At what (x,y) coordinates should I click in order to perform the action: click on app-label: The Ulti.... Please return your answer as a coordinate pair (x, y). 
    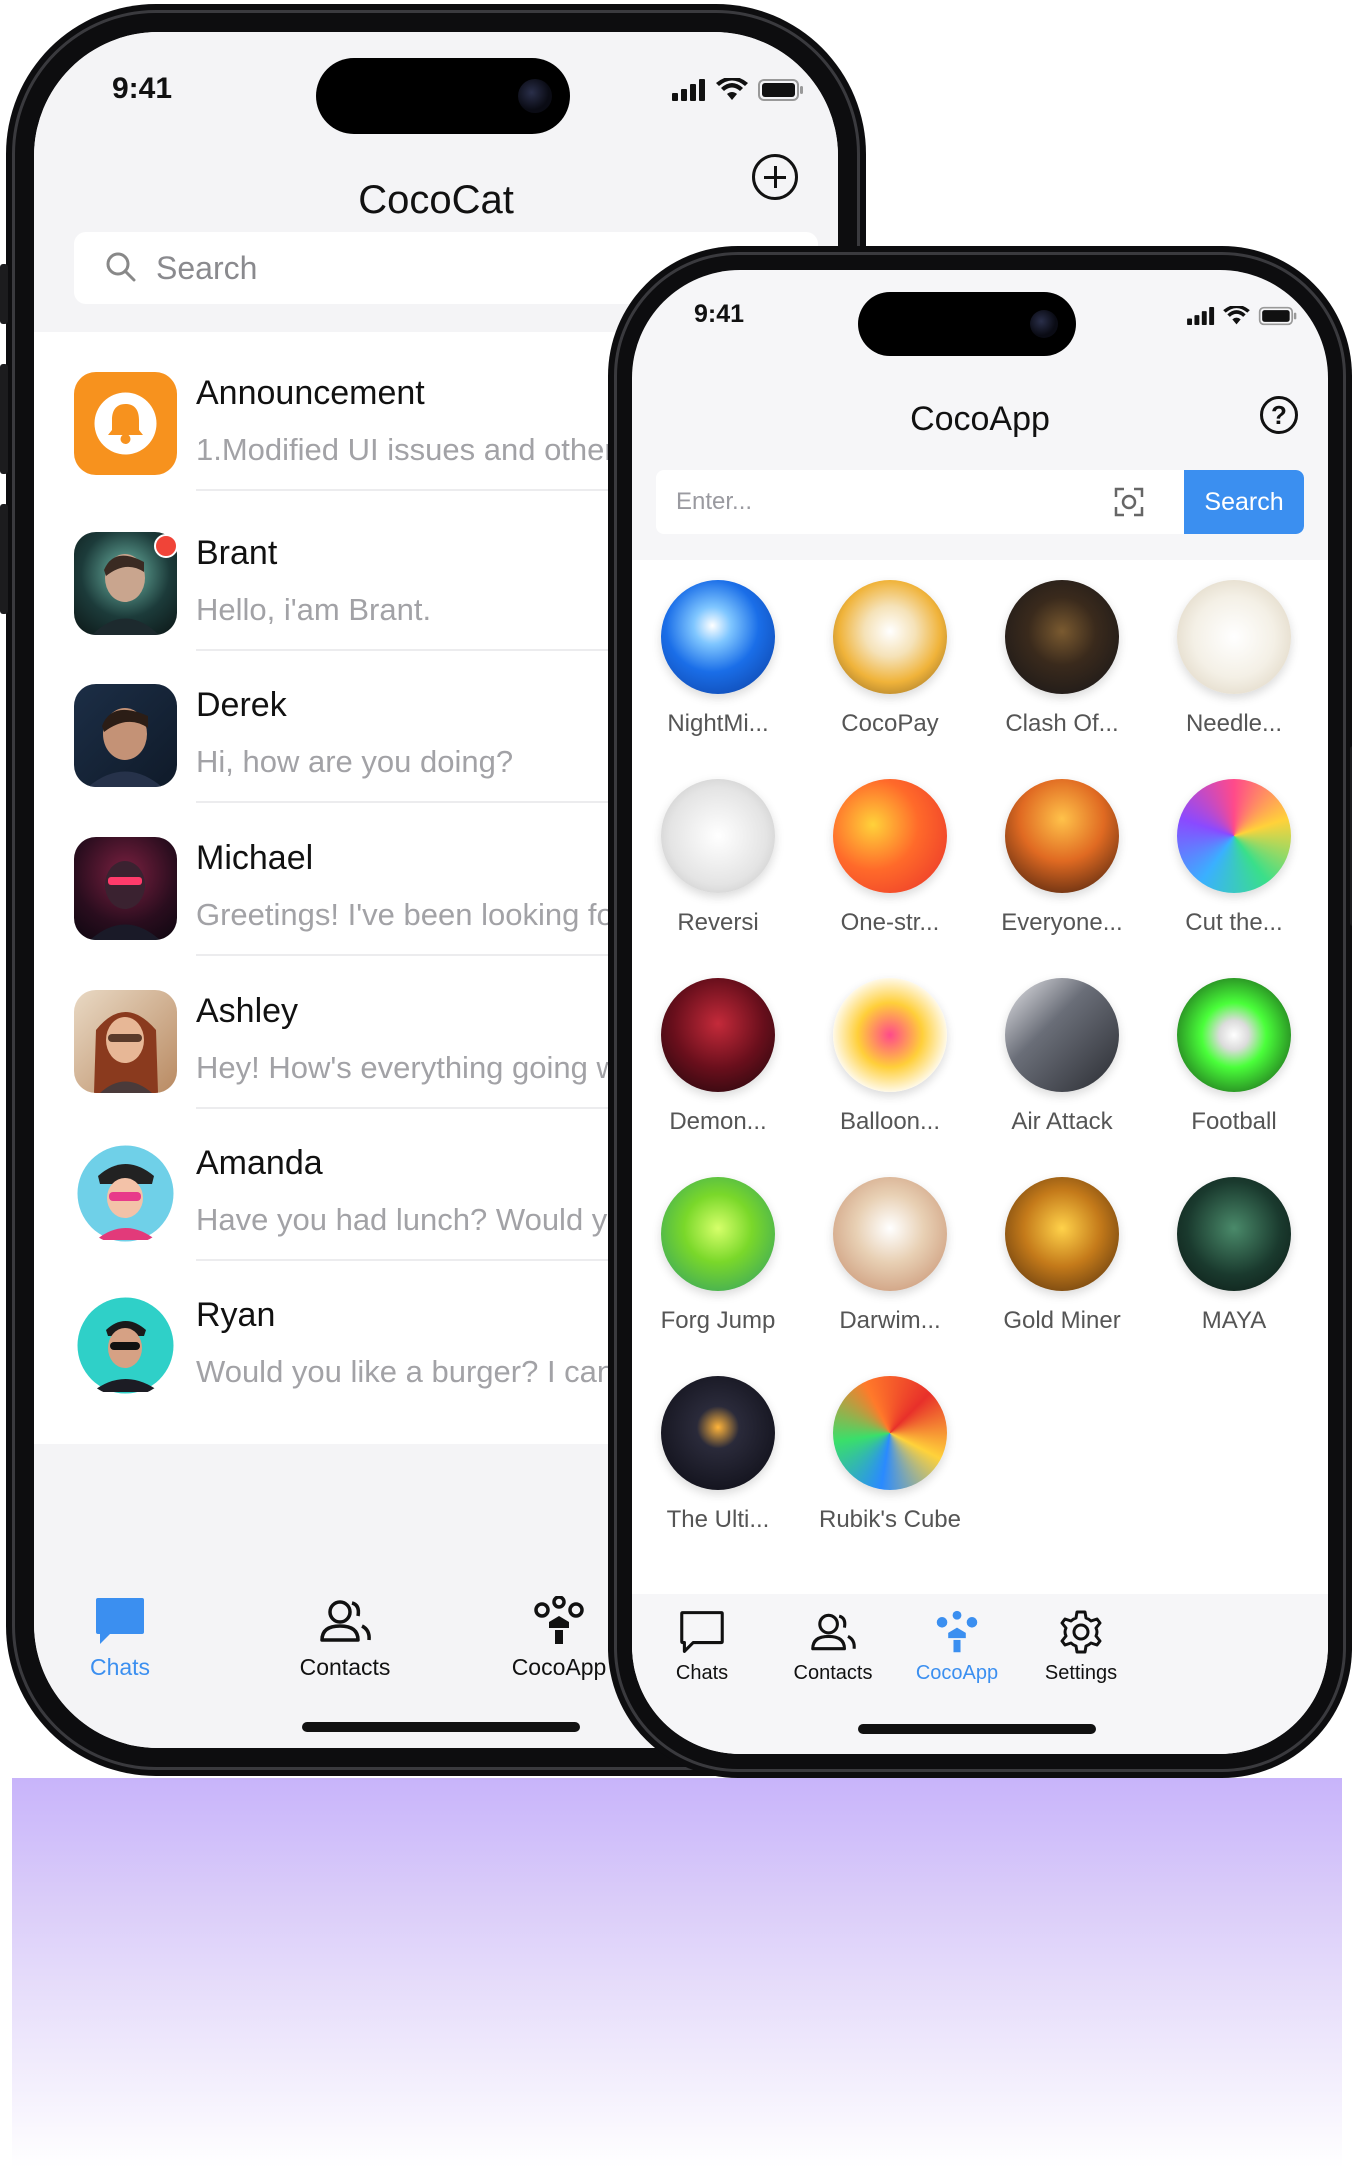
    Looking at the image, I should click on (718, 1519).